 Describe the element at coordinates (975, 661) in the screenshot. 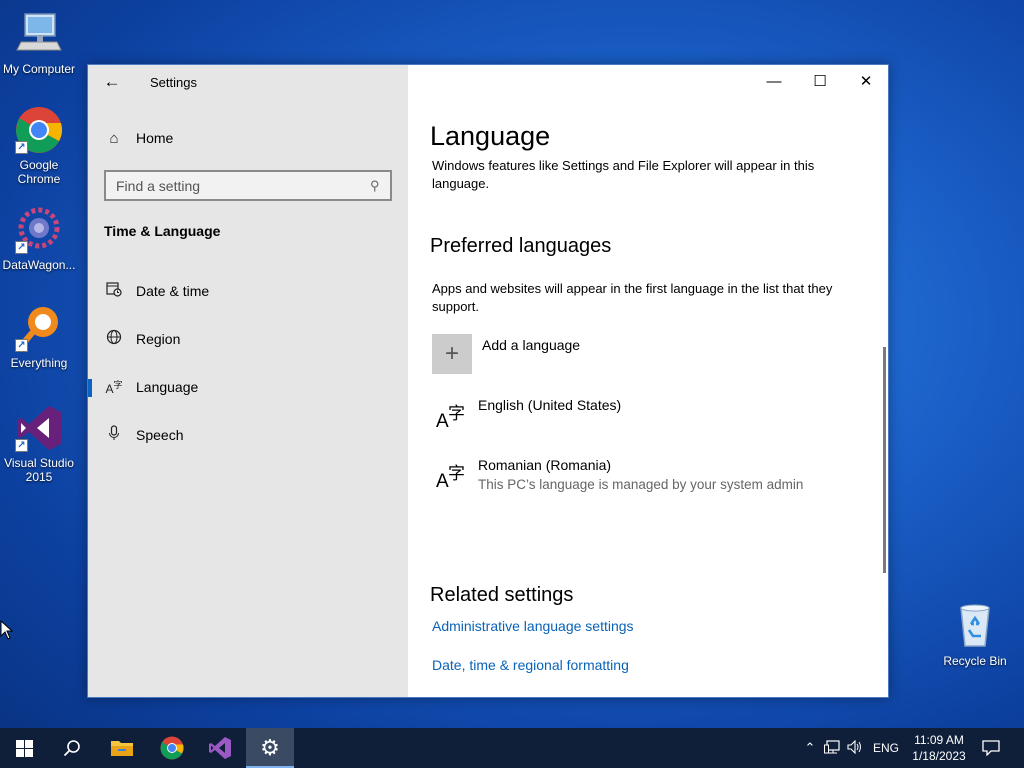

I see `desktop-icon-label: Recycle Bin` at that location.